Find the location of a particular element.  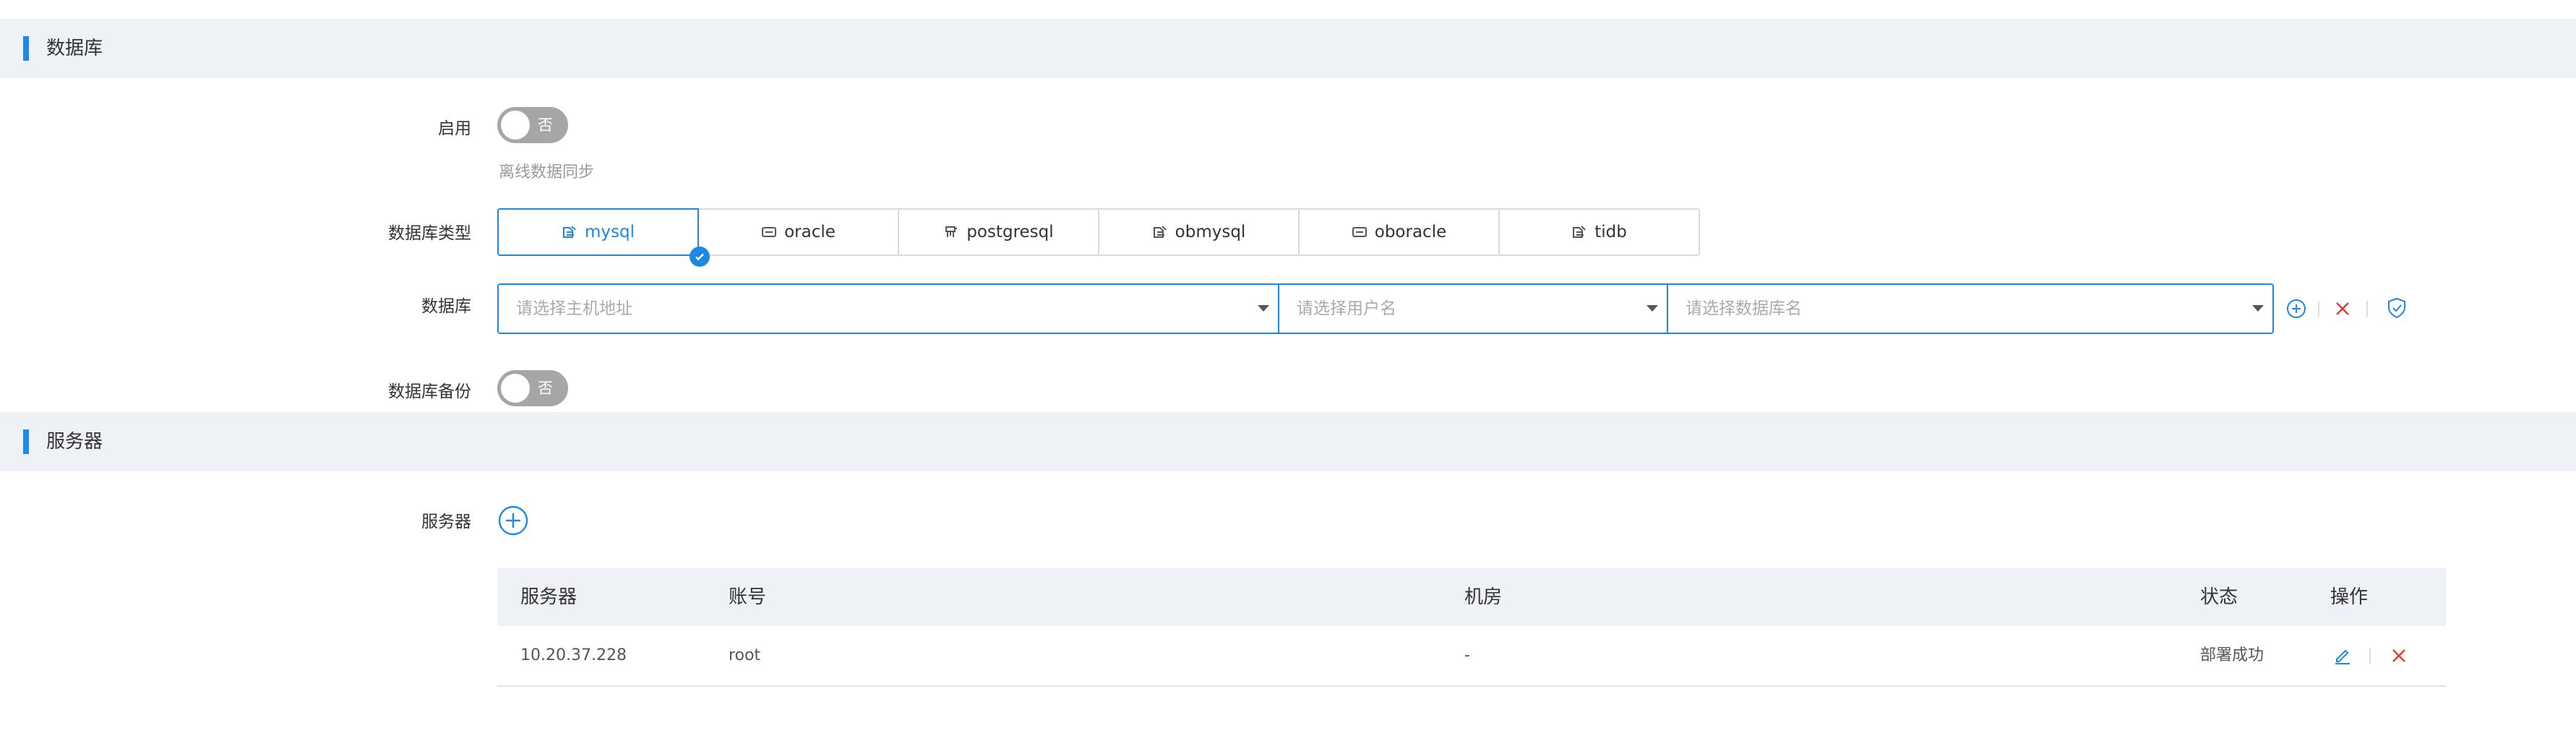

delete-server-button is located at coordinates (2399, 656).